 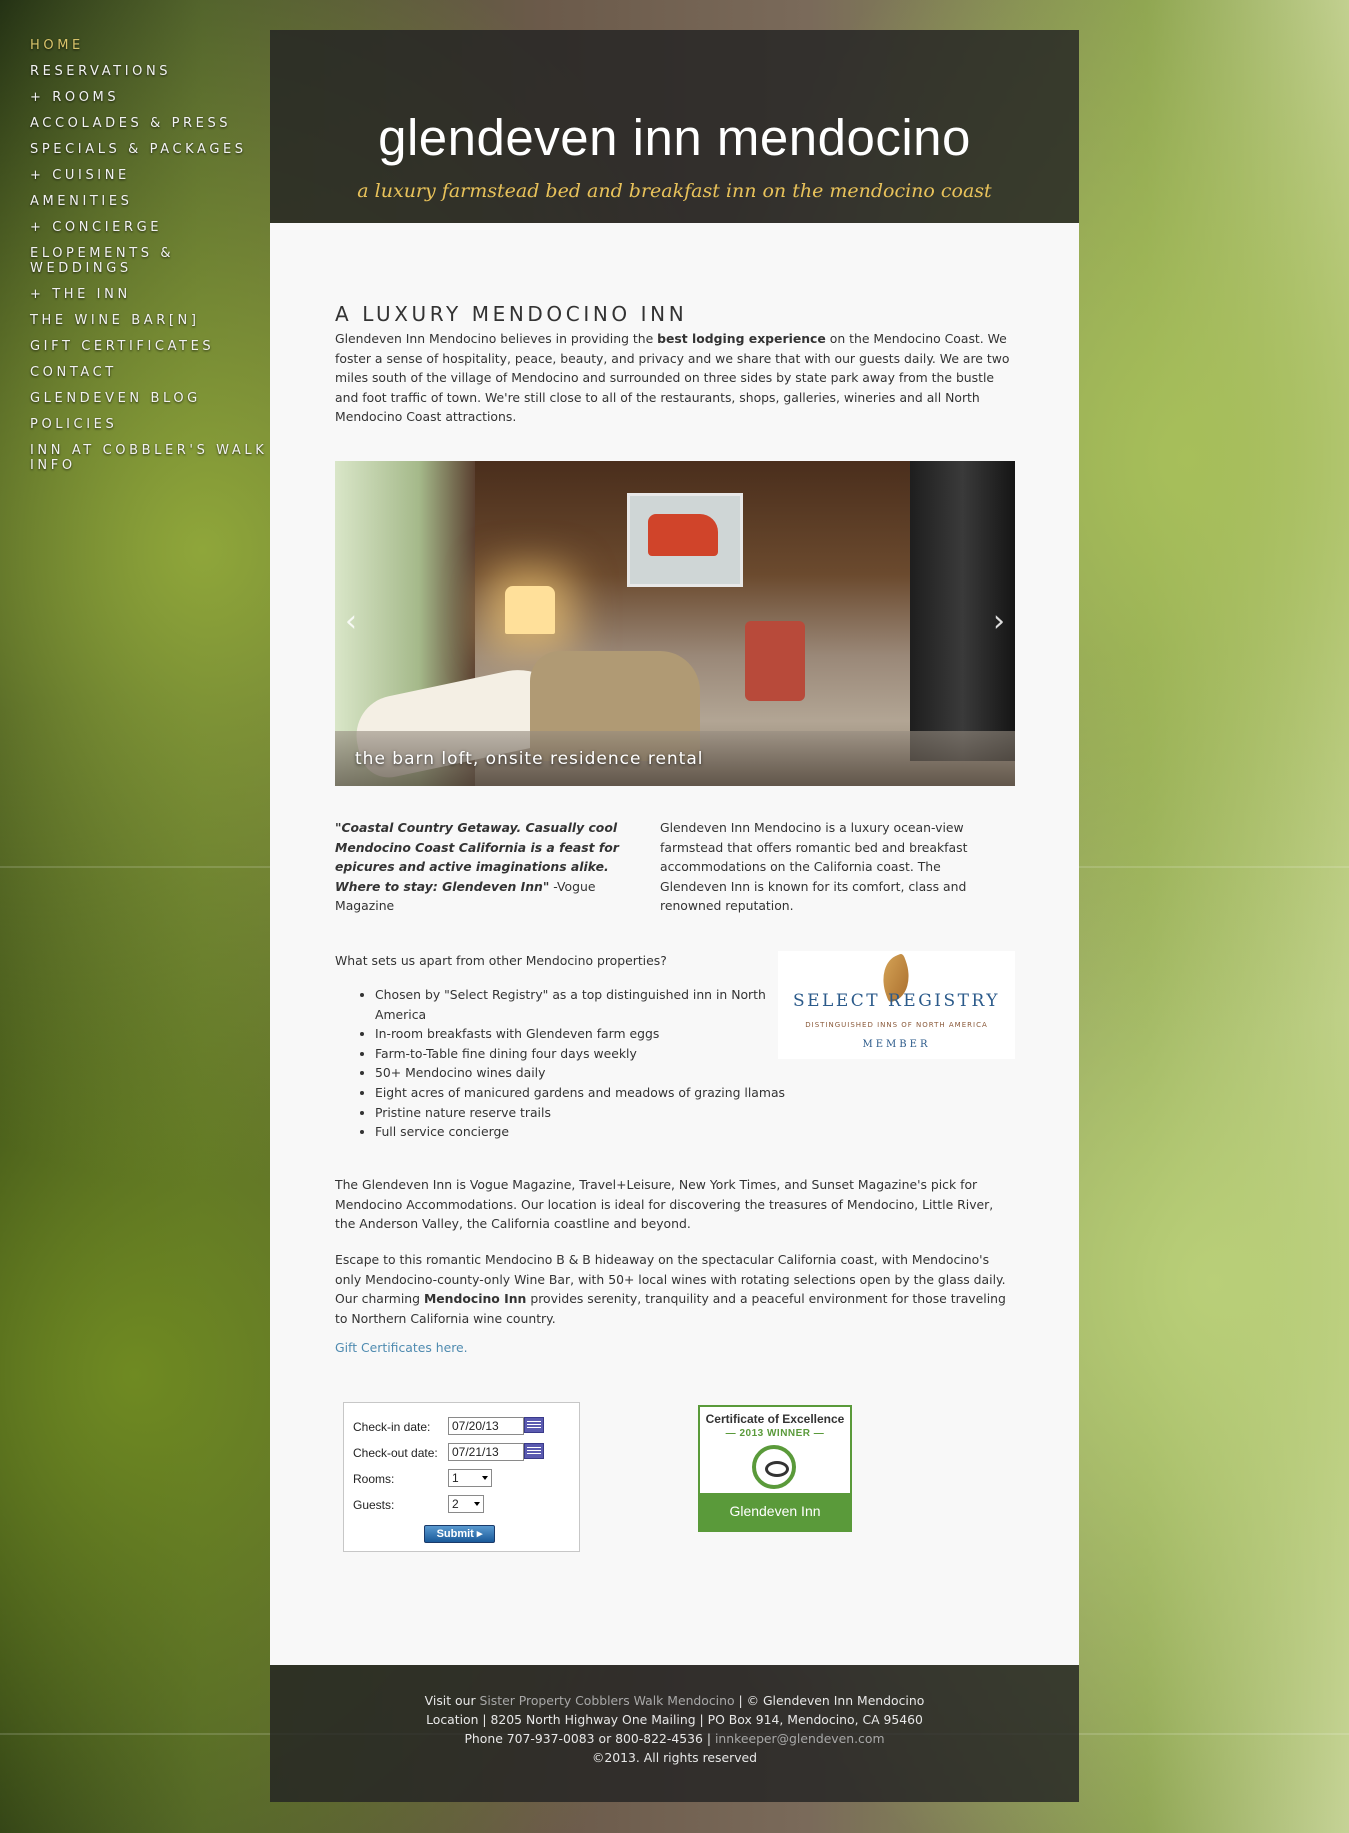 What do you see at coordinates (455, 1478) in the screenshot?
I see `rooms-value: 1` at bounding box center [455, 1478].